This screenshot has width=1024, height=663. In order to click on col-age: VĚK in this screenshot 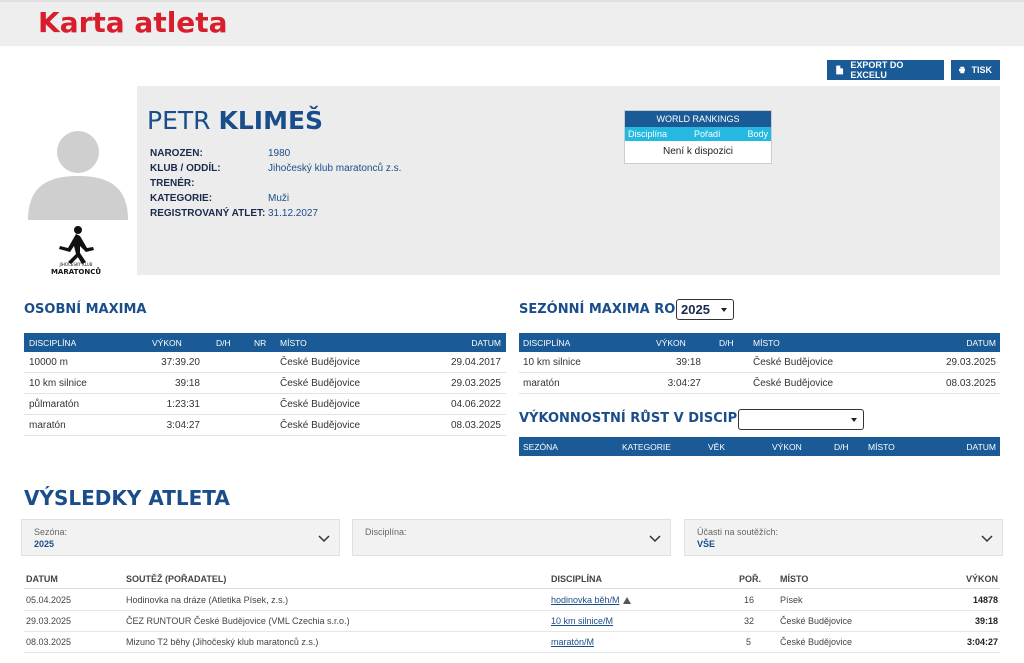, I will do `click(717, 446)`.